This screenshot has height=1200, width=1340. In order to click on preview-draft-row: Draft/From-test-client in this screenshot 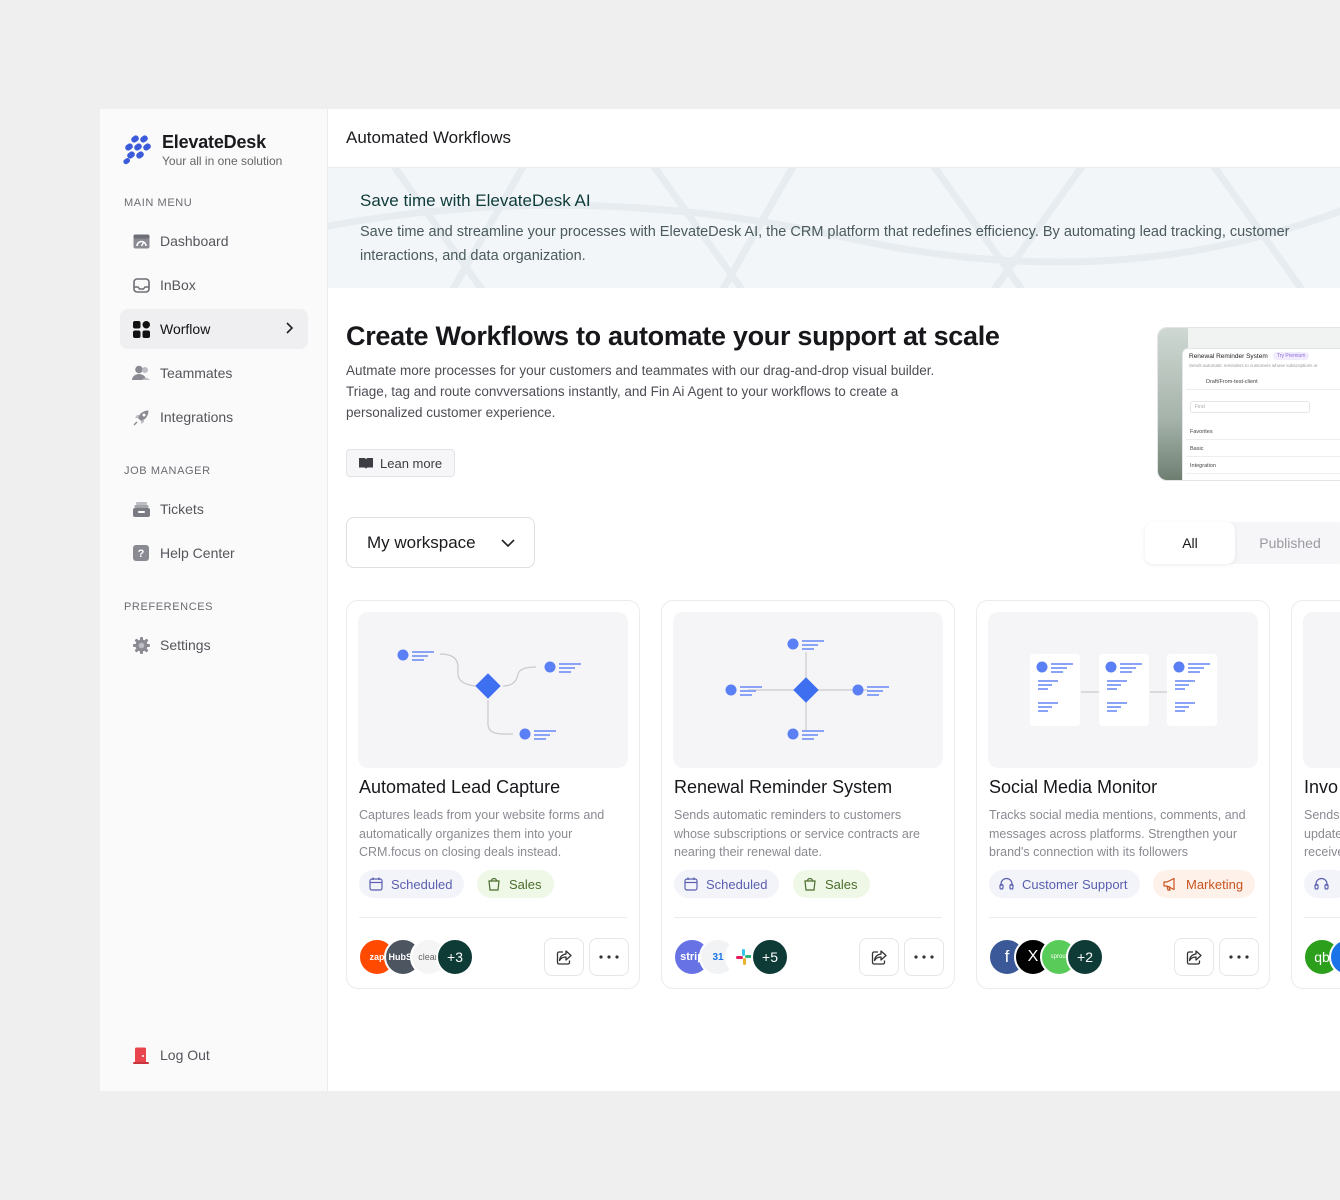, I will do `click(1263, 382)`.